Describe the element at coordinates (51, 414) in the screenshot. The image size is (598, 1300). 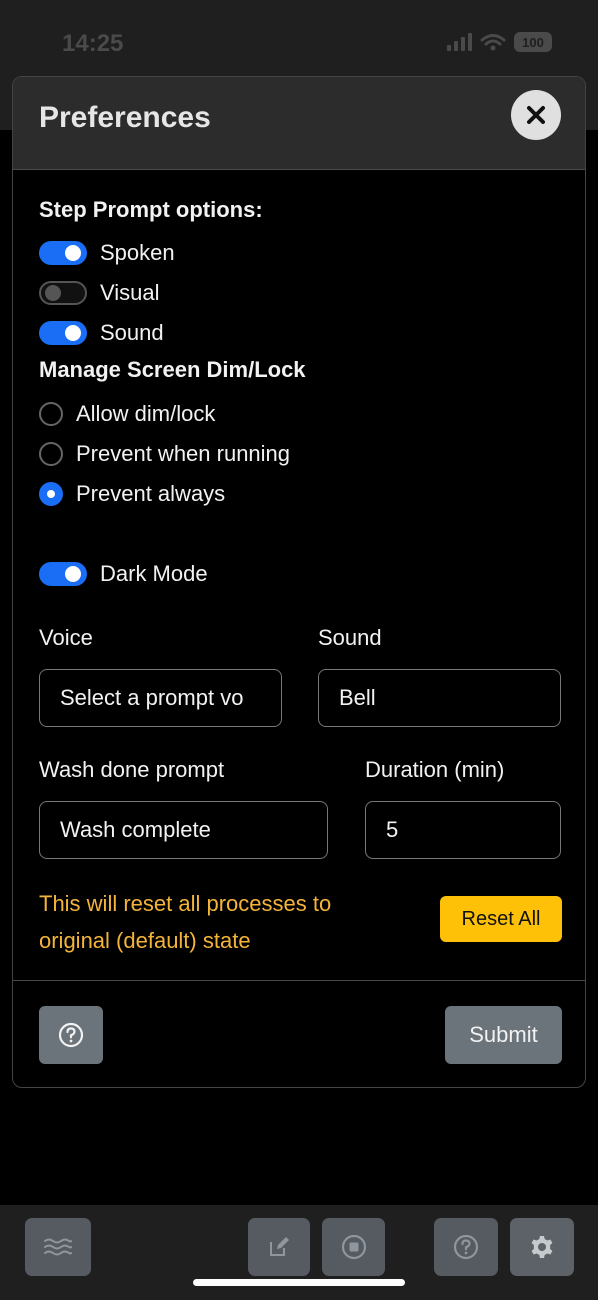
I see `radio-allow-dim-input` at that location.